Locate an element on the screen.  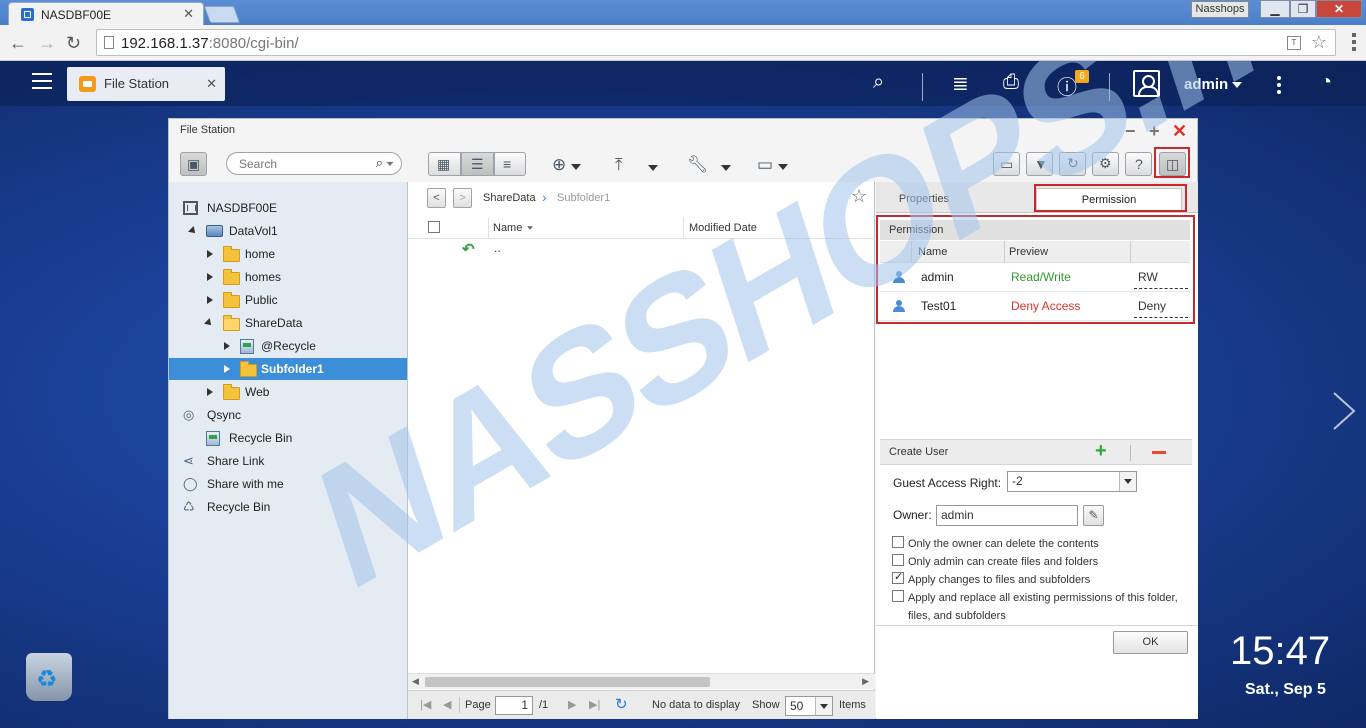
tree-node-share-link: ⋖ Share Link is located at coordinates (288, 461).